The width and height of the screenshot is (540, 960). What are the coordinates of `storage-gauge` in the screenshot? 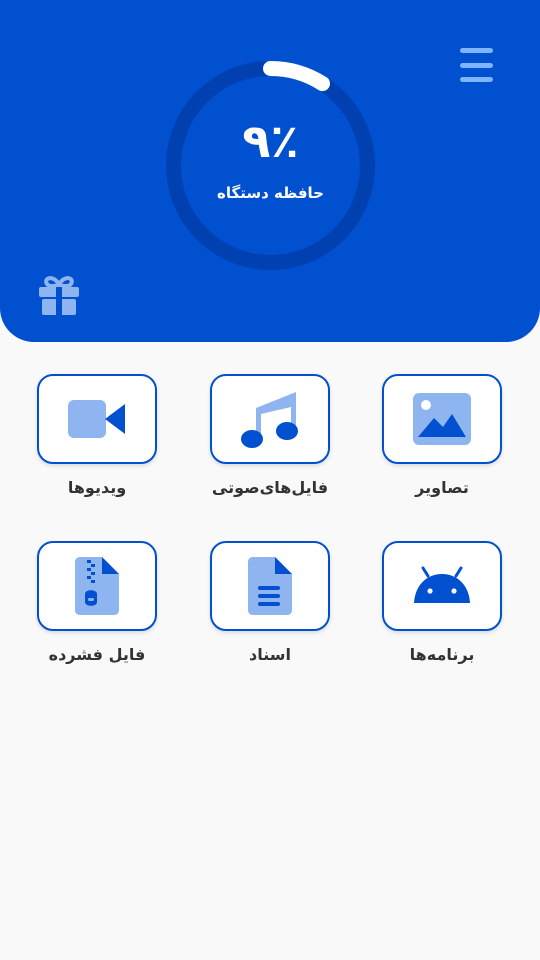 It's located at (270, 165).